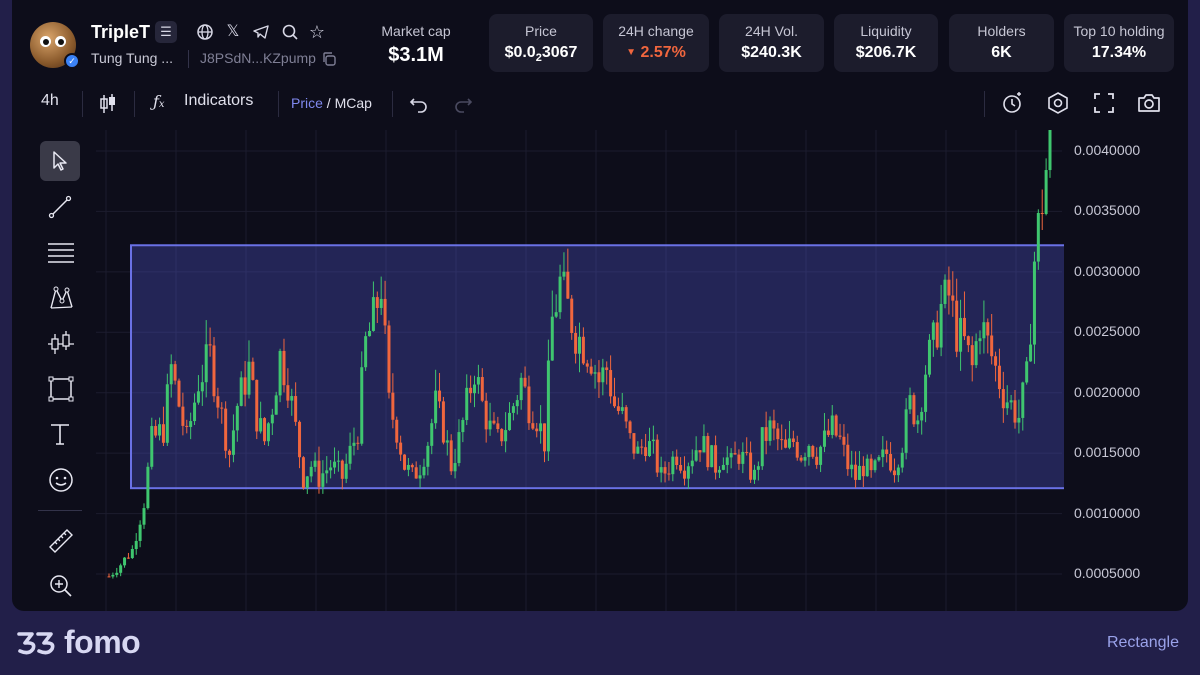 Image resolution: width=1200 pixels, height=675 pixels. I want to click on liquidity-value: $206.7K, so click(886, 52).